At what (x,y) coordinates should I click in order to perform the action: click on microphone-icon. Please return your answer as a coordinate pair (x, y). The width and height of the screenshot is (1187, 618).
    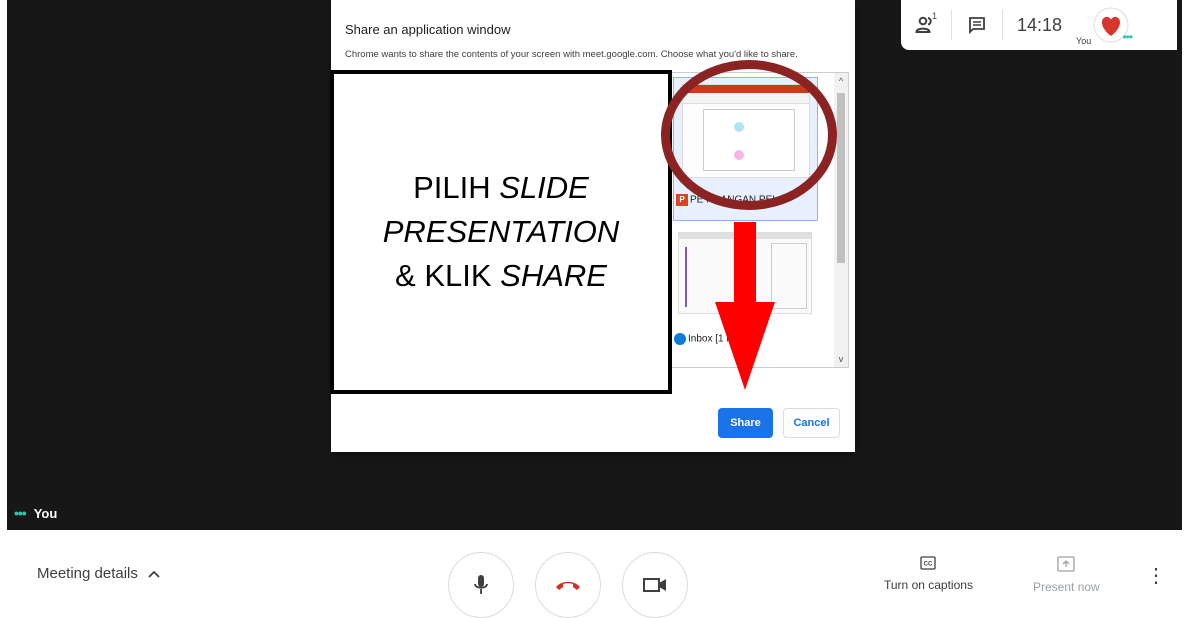
    Looking at the image, I should click on (481, 584).